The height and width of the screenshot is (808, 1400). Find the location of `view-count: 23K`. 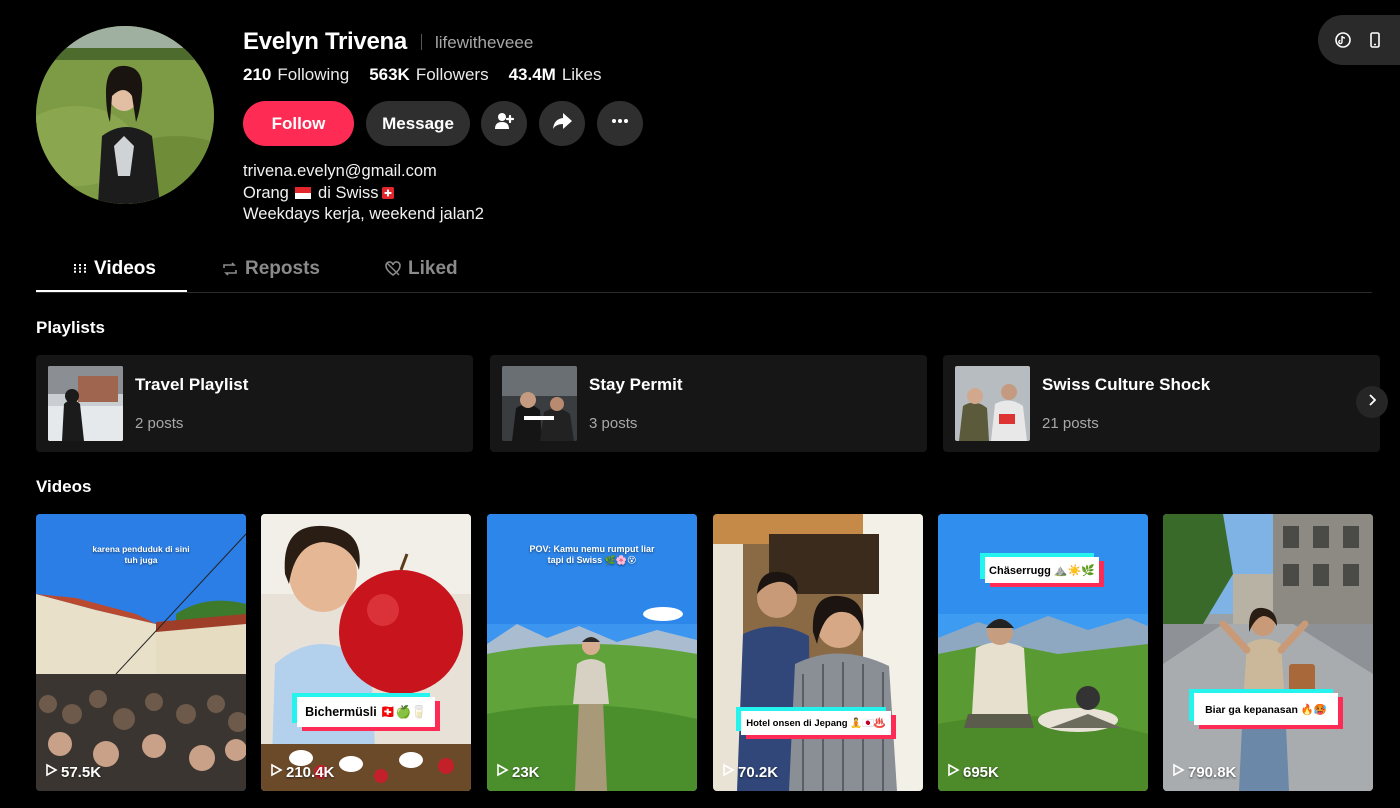

view-count: 23K is located at coordinates (517, 772).